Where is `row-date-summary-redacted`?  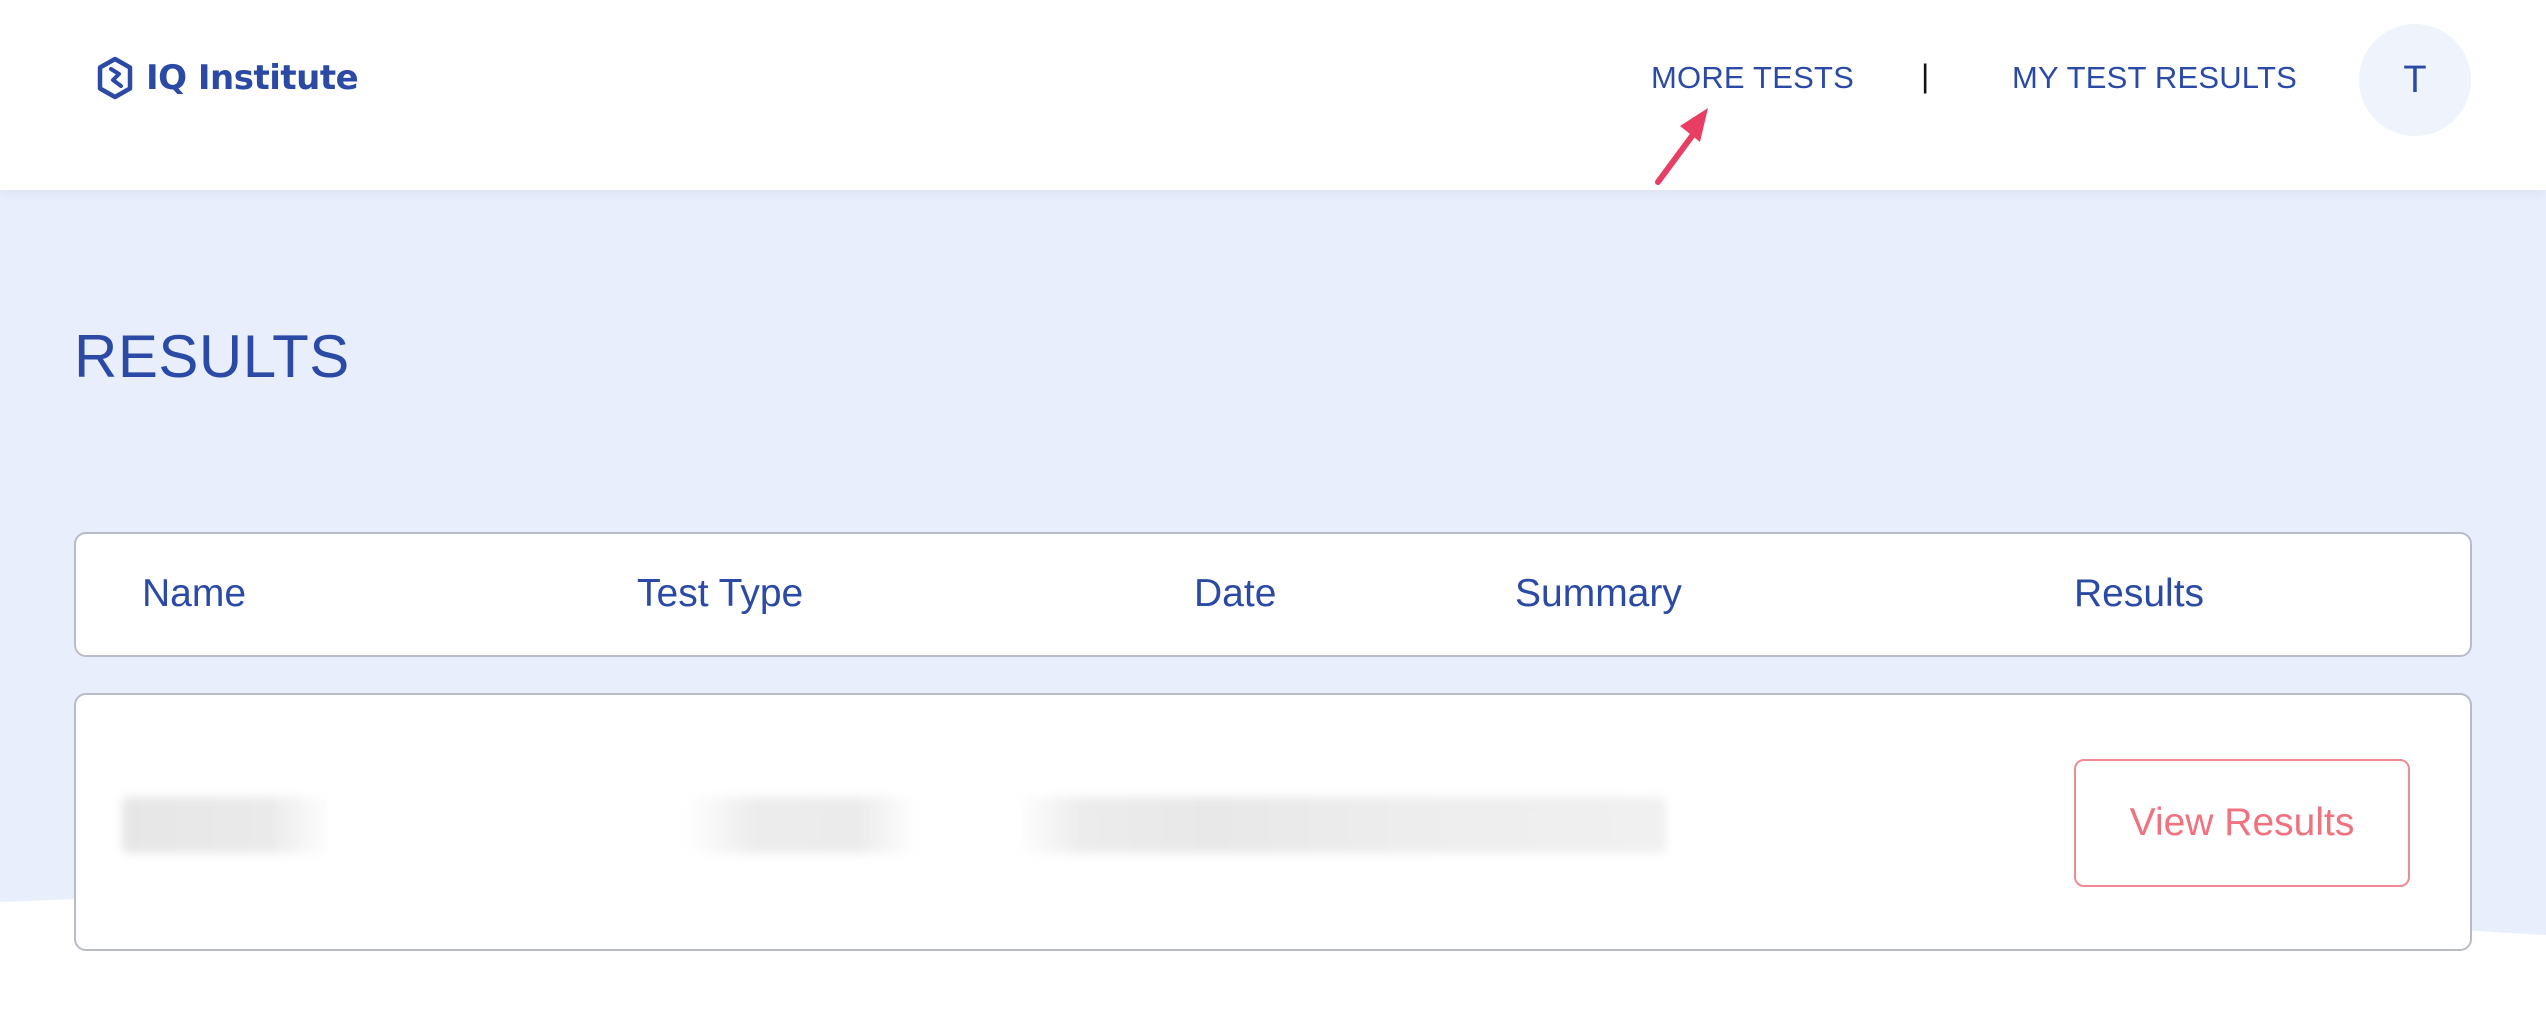
row-date-summary-redacted is located at coordinates (1341, 825).